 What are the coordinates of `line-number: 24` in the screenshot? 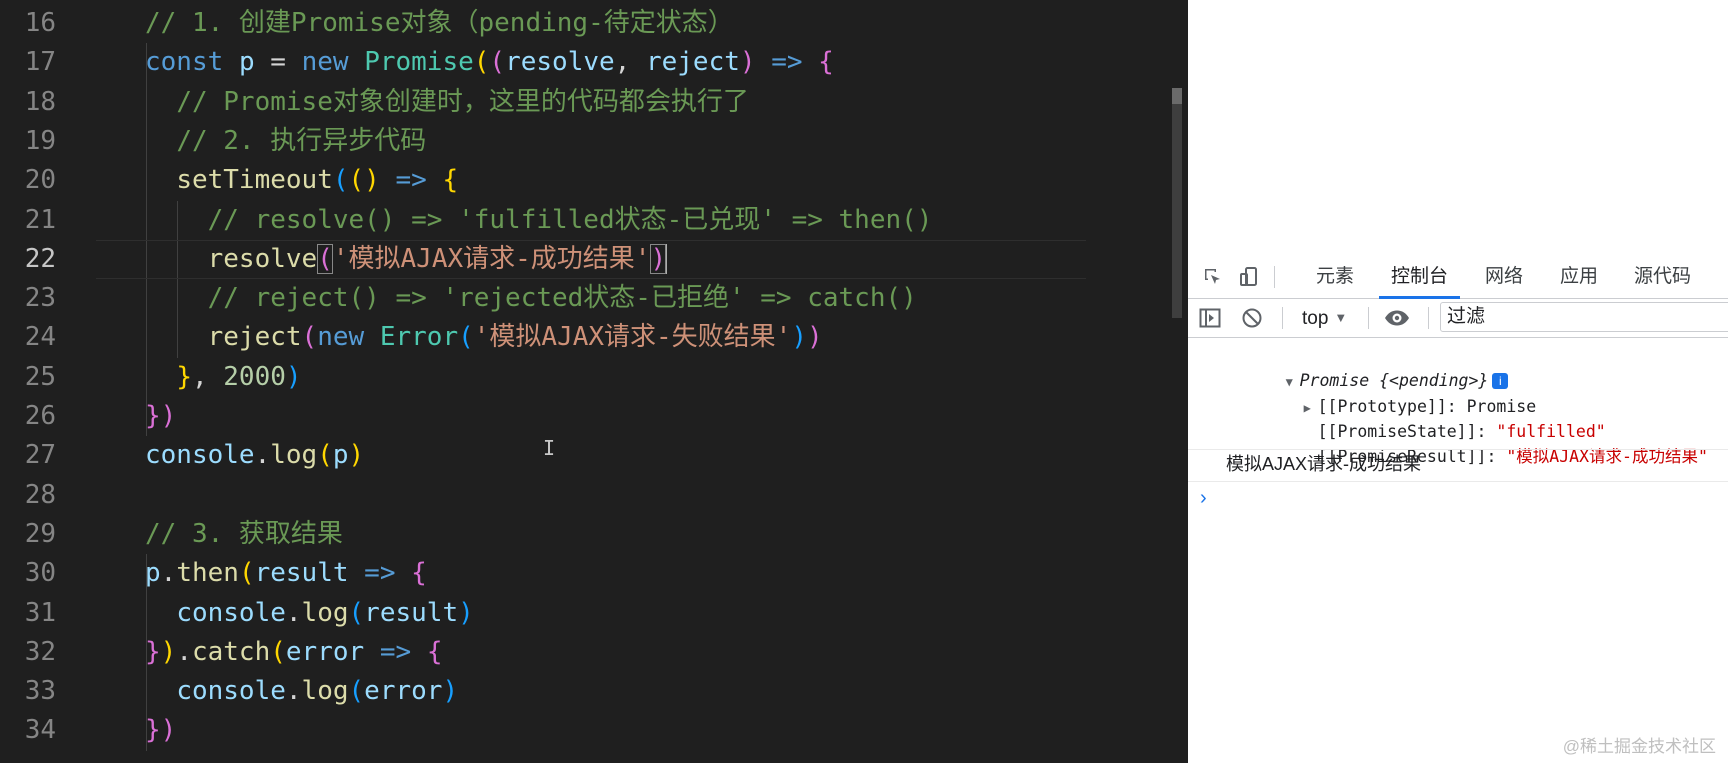 It's located at (40, 337).